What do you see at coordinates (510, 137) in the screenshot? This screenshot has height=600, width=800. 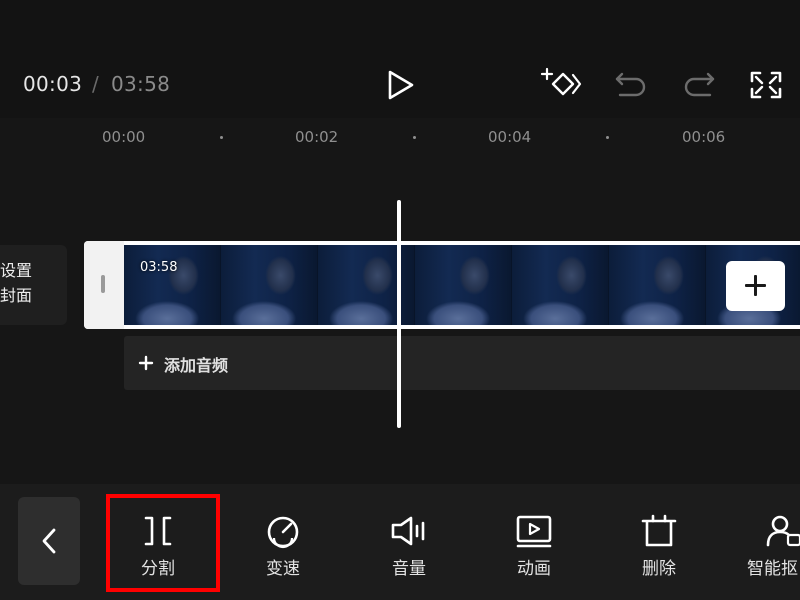 I see `ruler-label: 00:04` at bounding box center [510, 137].